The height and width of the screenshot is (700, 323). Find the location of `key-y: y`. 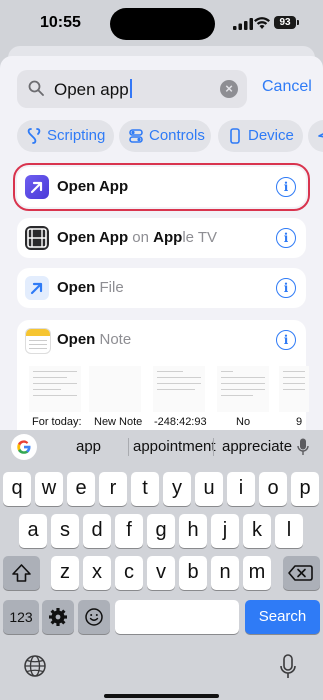

key-y: y is located at coordinates (177, 489).